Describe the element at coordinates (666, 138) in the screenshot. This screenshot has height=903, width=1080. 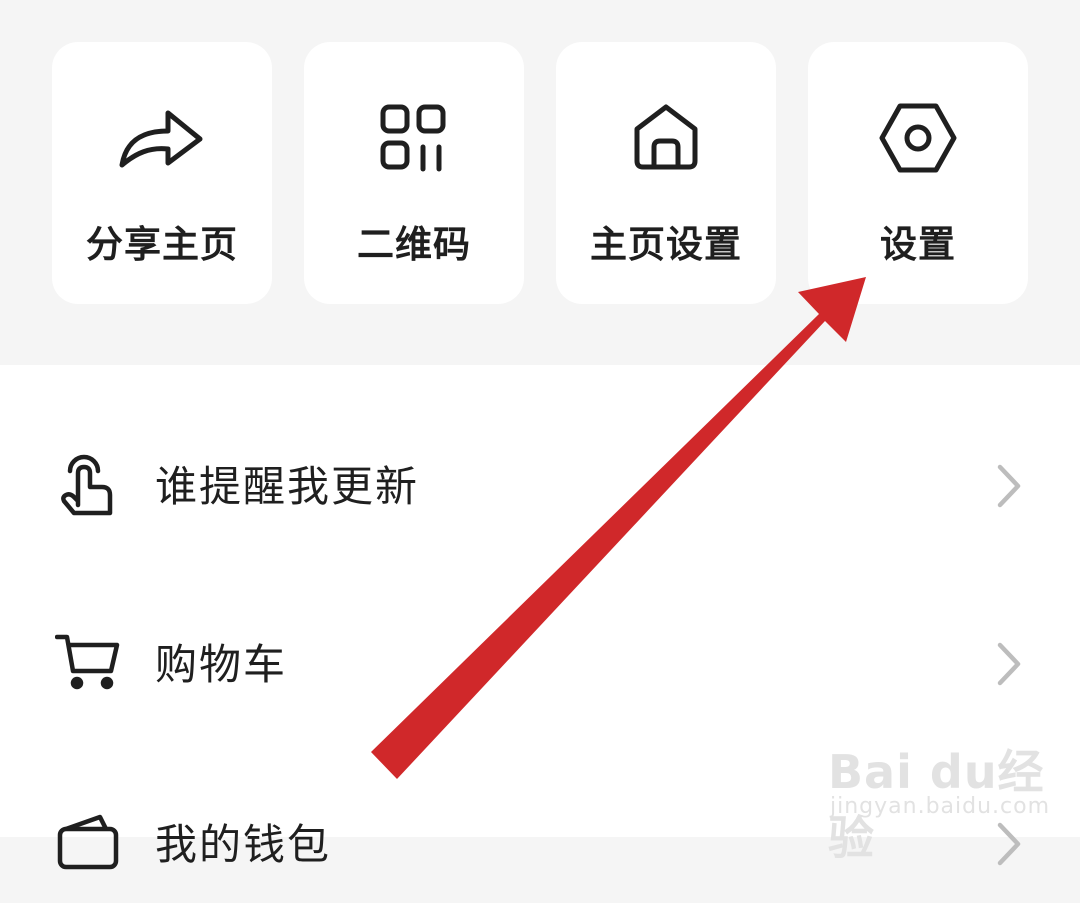
I see `home-icon` at that location.